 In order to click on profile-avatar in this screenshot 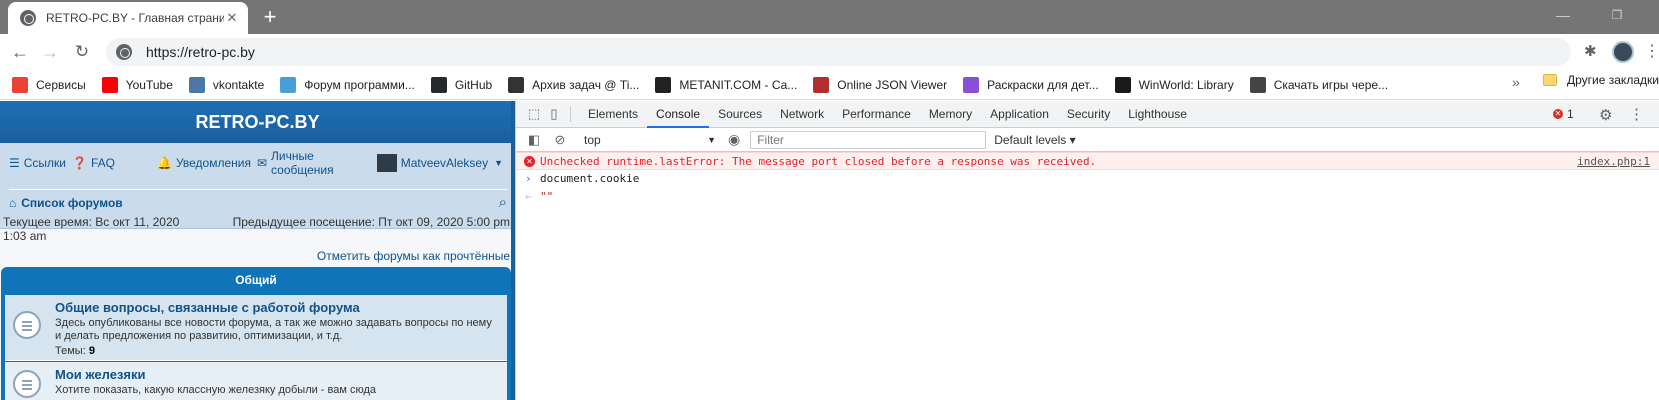, I will do `click(1623, 52)`.